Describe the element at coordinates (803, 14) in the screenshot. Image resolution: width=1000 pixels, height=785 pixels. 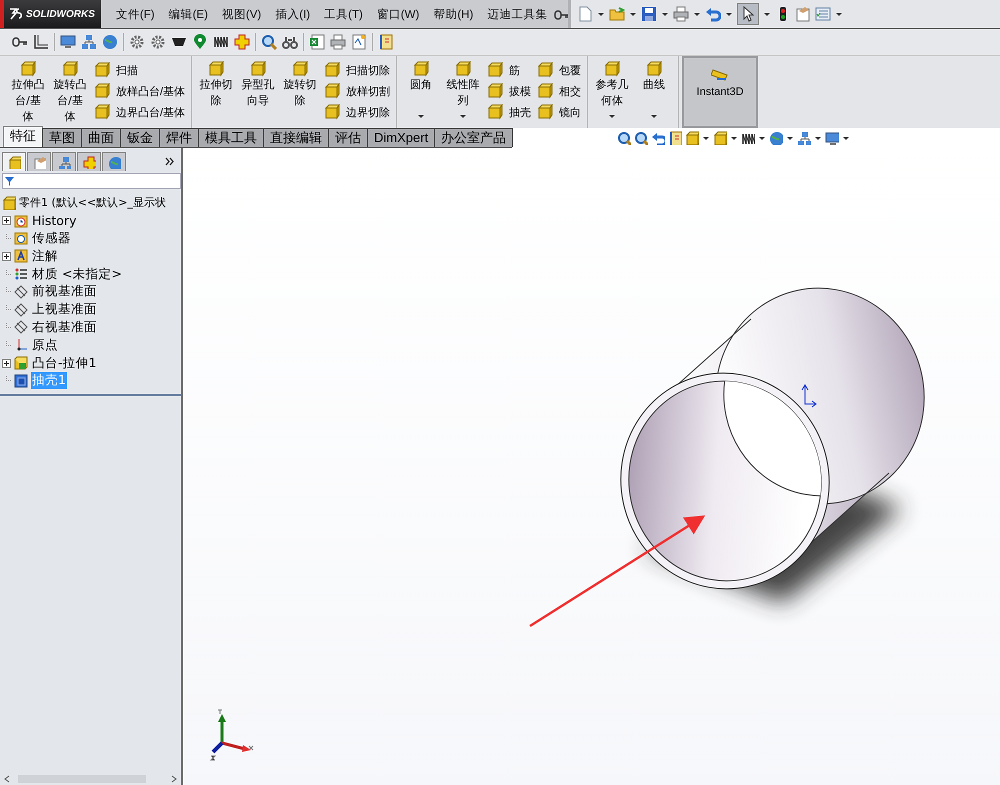
I see `clipboard-icon` at that location.